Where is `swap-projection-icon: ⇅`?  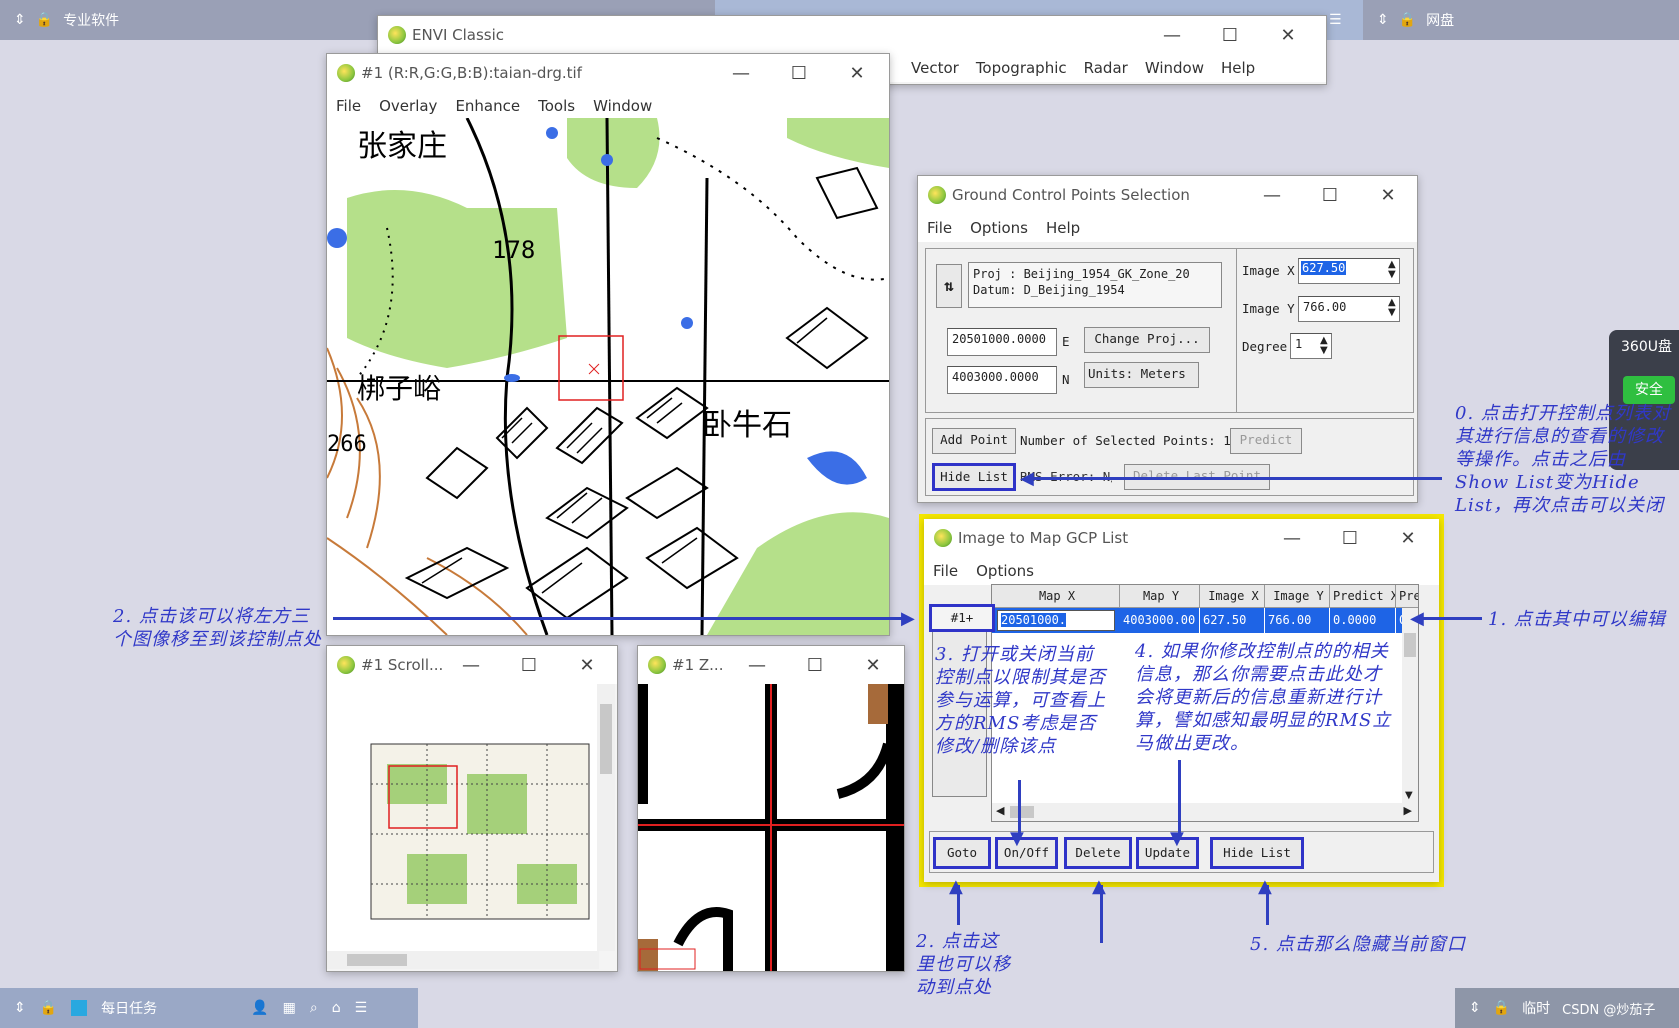
swap-projection-icon: ⇅ is located at coordinates (949, 286).